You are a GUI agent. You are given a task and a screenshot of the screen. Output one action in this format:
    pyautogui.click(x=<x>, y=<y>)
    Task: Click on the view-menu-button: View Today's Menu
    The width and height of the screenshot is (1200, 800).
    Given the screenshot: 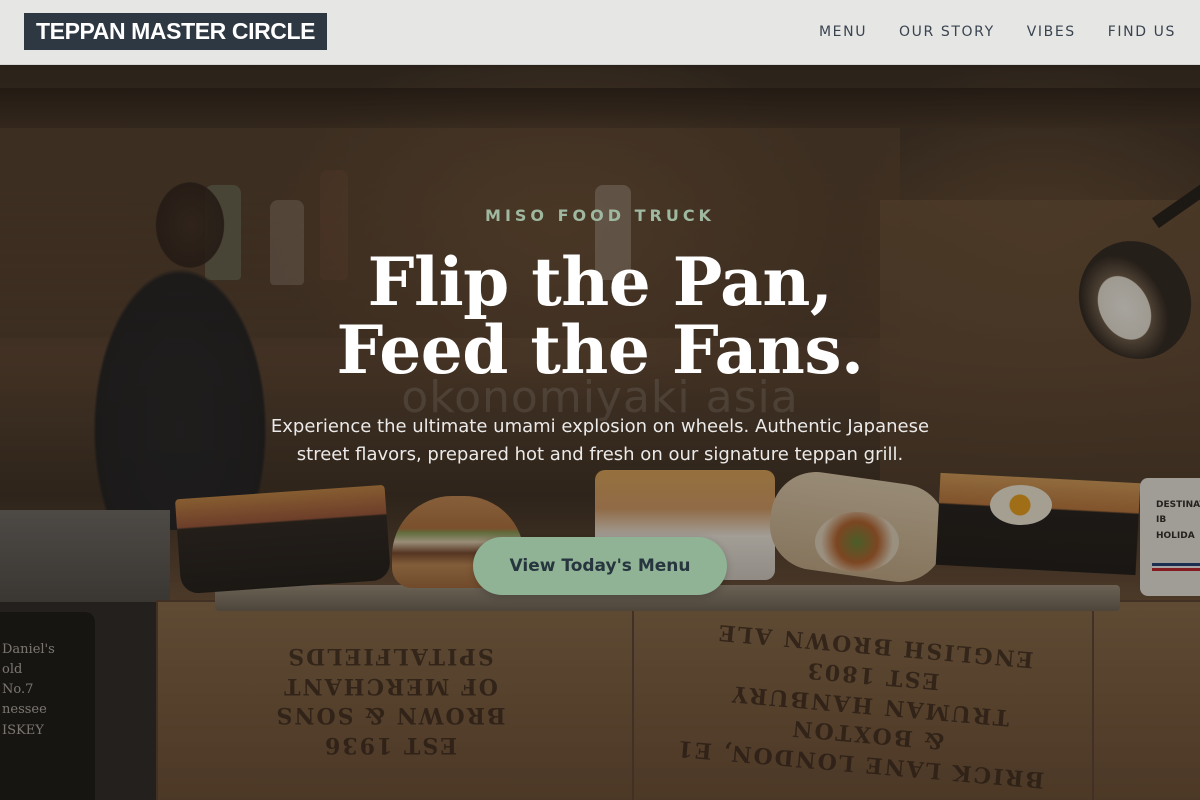 What is the action you would take?
    pyautogui.click(x=600, y=566)
    